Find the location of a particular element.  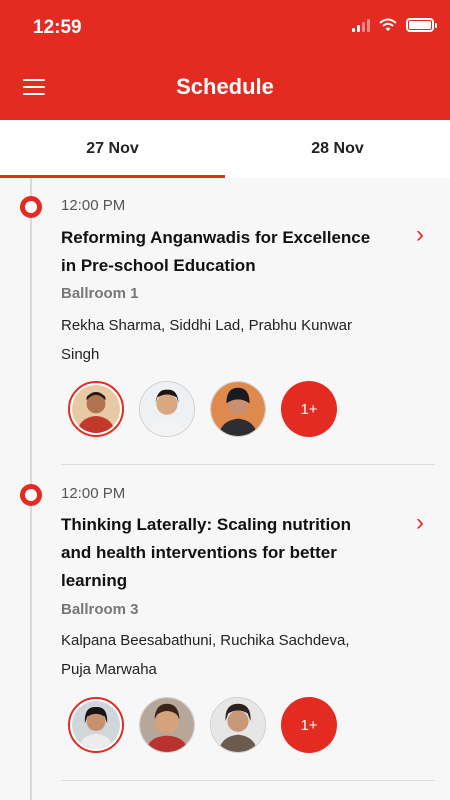

tab-27-nov: 27 Nov is located at coordinates (112, 149).